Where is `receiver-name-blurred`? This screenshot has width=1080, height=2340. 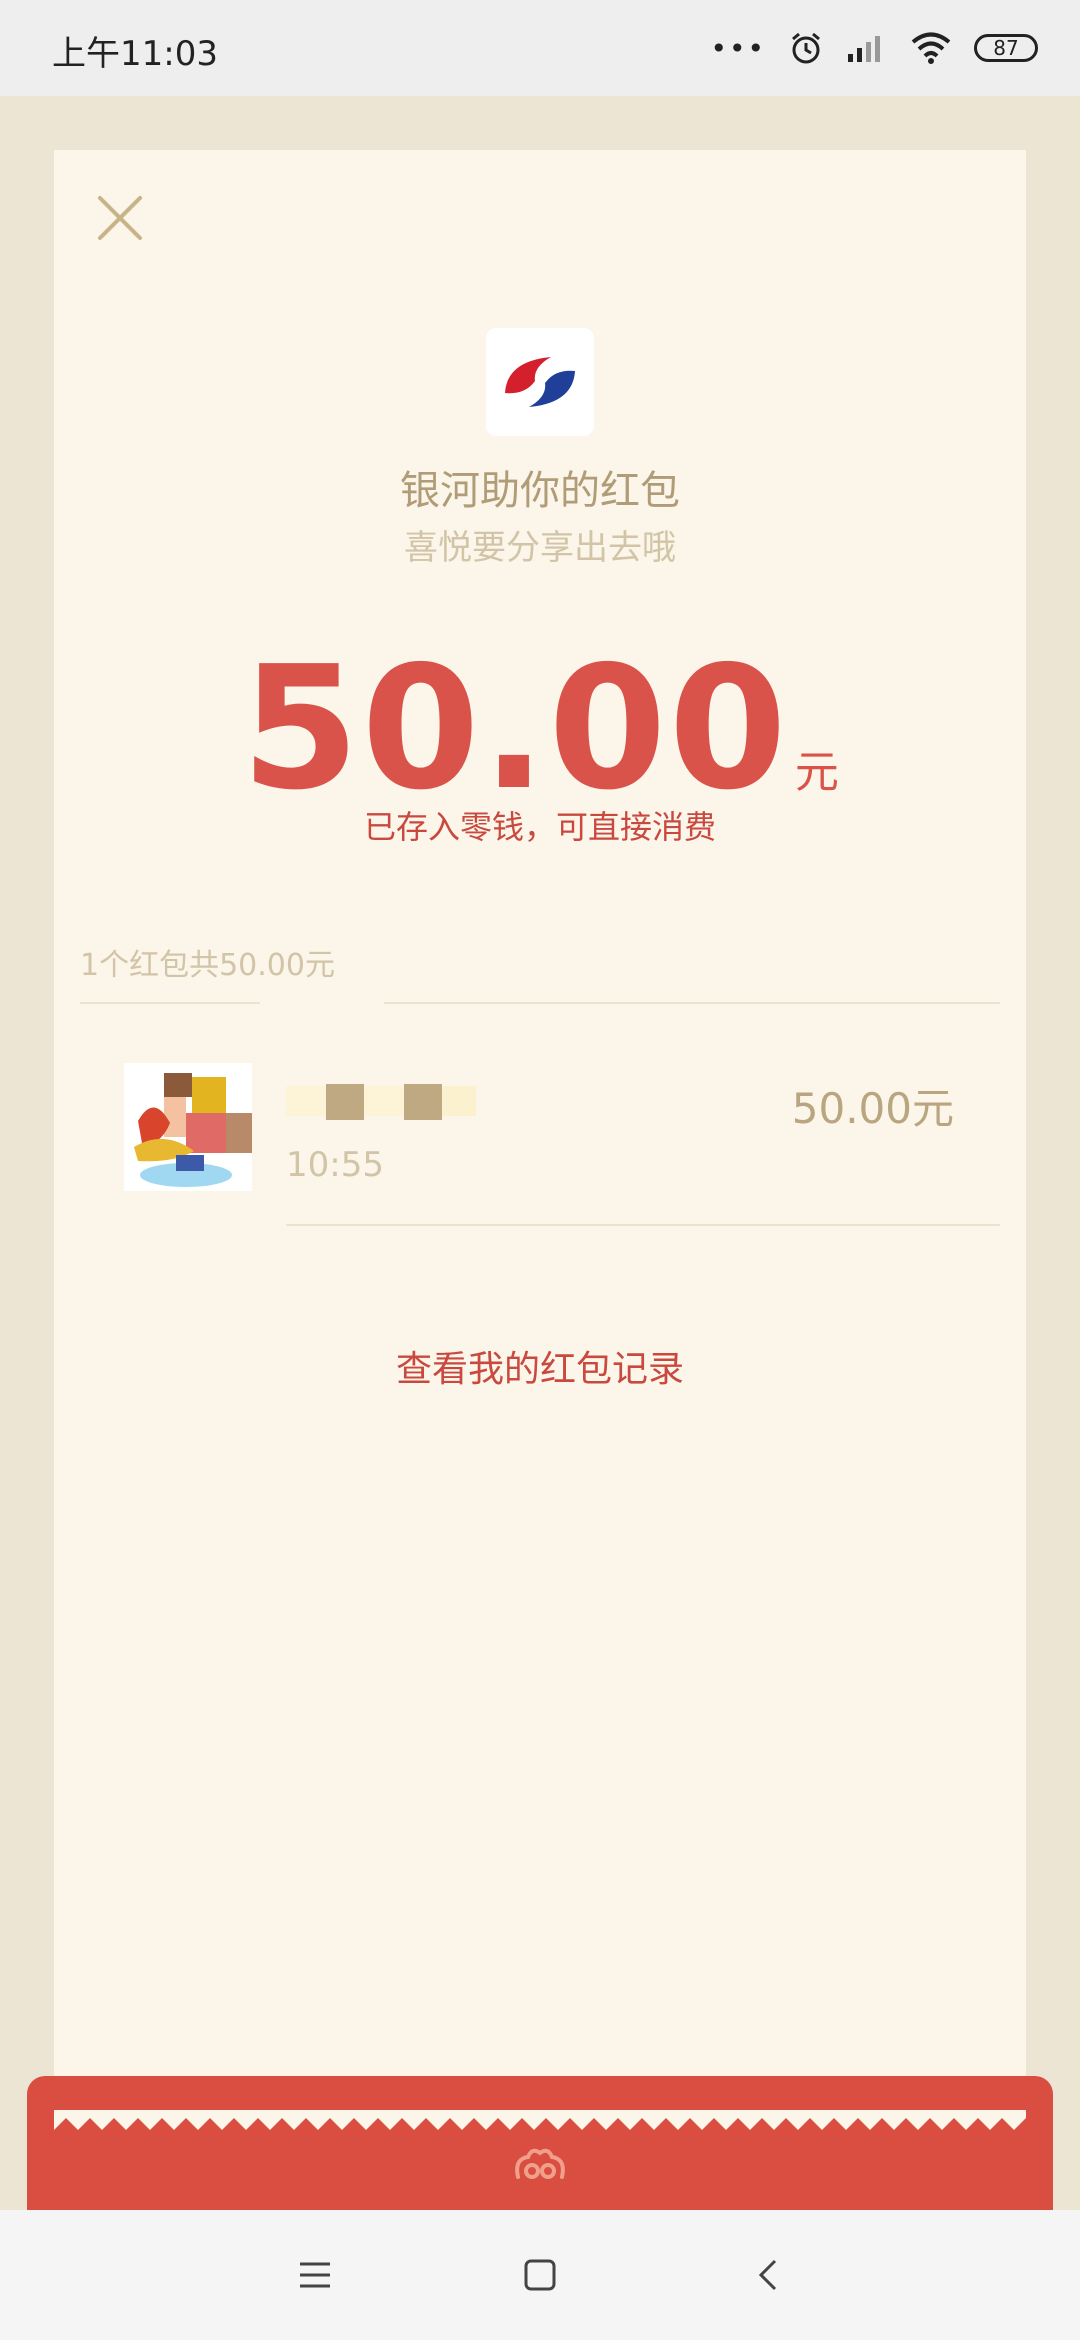
receiver-name-blurred is located at coordinates (381, 1102).